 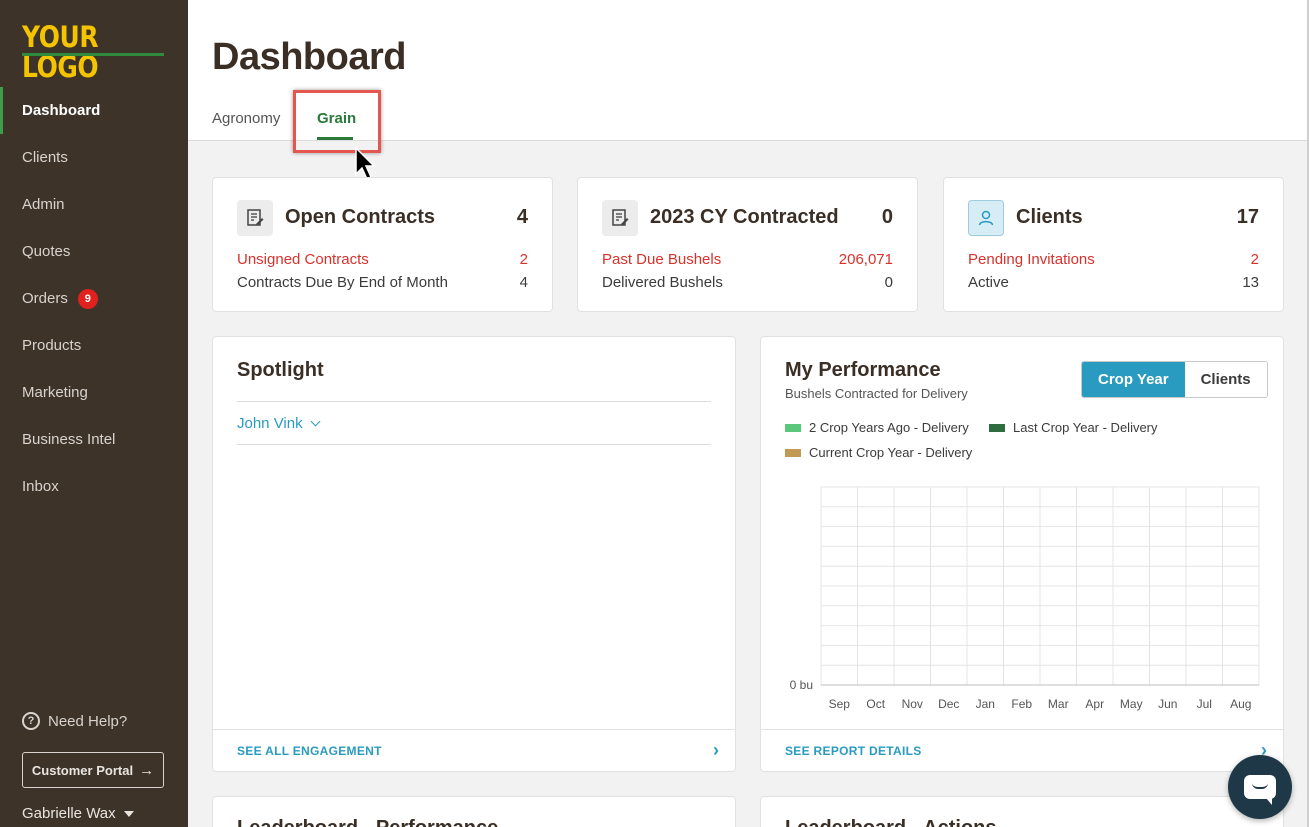 I want to click on nav-item-quotes: Quotes, so click(x=94, y=251).